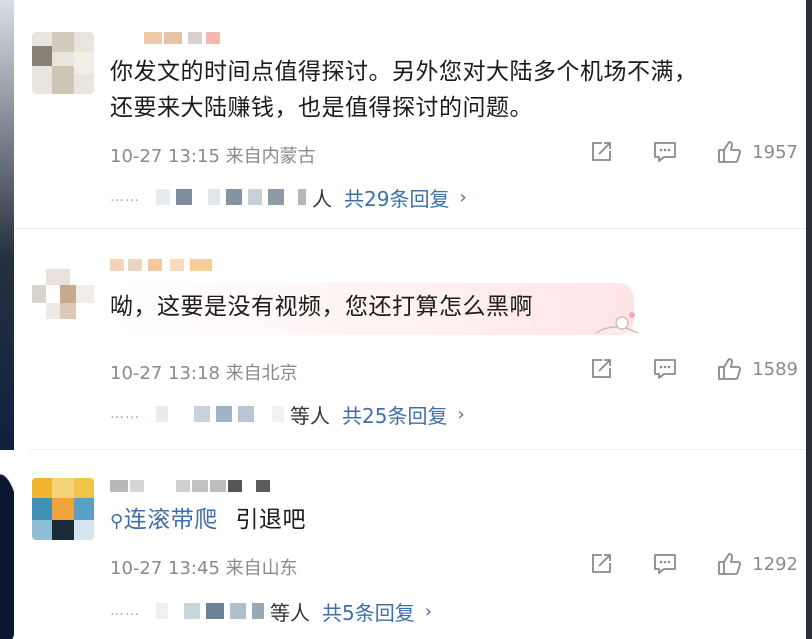 The image size is (812, 639). What do you see at coordinates (270, 156) in the screenshot?
I see `comment-location: 来自内蒙古` at bounding box center [270, 156].